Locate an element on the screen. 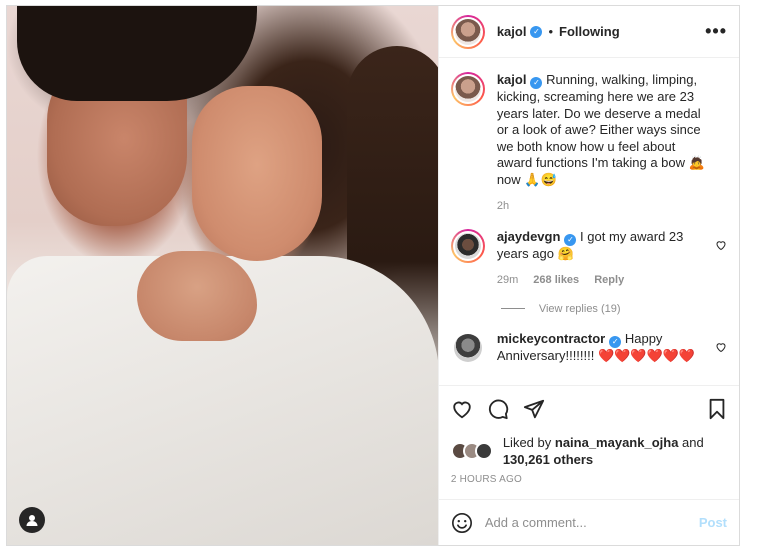 Image resolution: width=757 pixels, height=553 pixels. add-comment-bar: Post is located at coordinates (588, 522).